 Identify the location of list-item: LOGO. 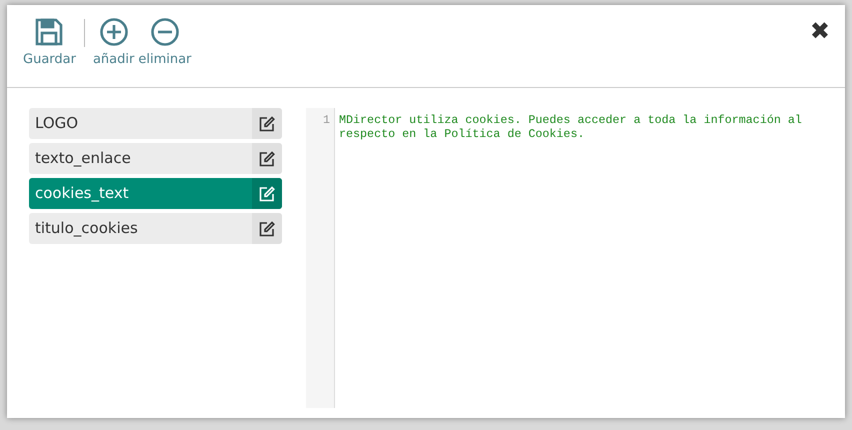
(155, 123).